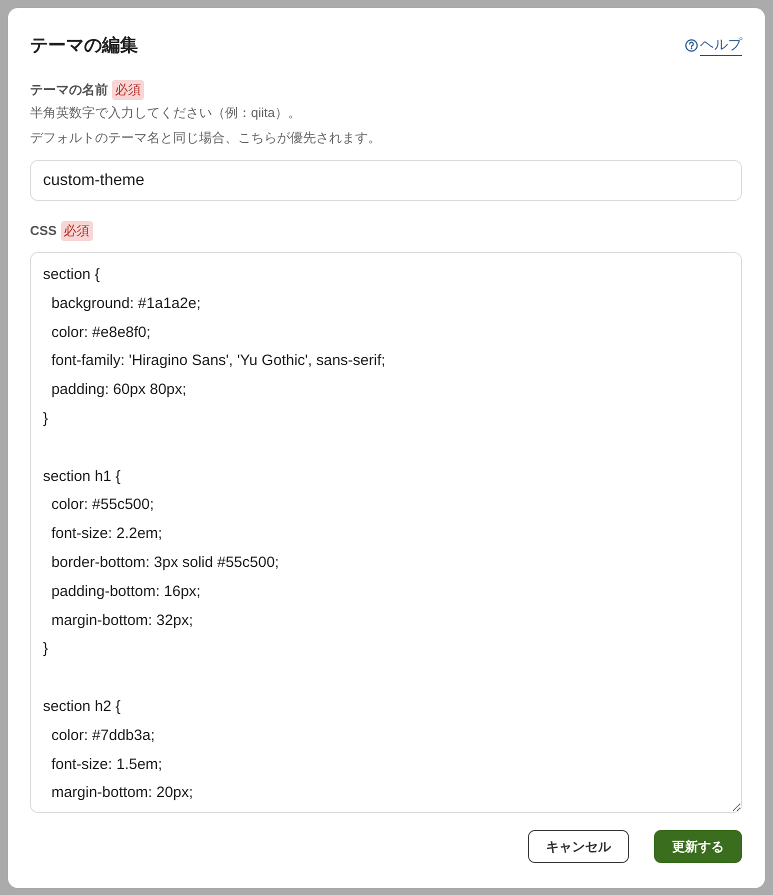 The width and height of the screenshot is (773, 895). Describe the element at coordinates (69, 90) in the screenshot. I see `field-label: テーマの名前` at that location.